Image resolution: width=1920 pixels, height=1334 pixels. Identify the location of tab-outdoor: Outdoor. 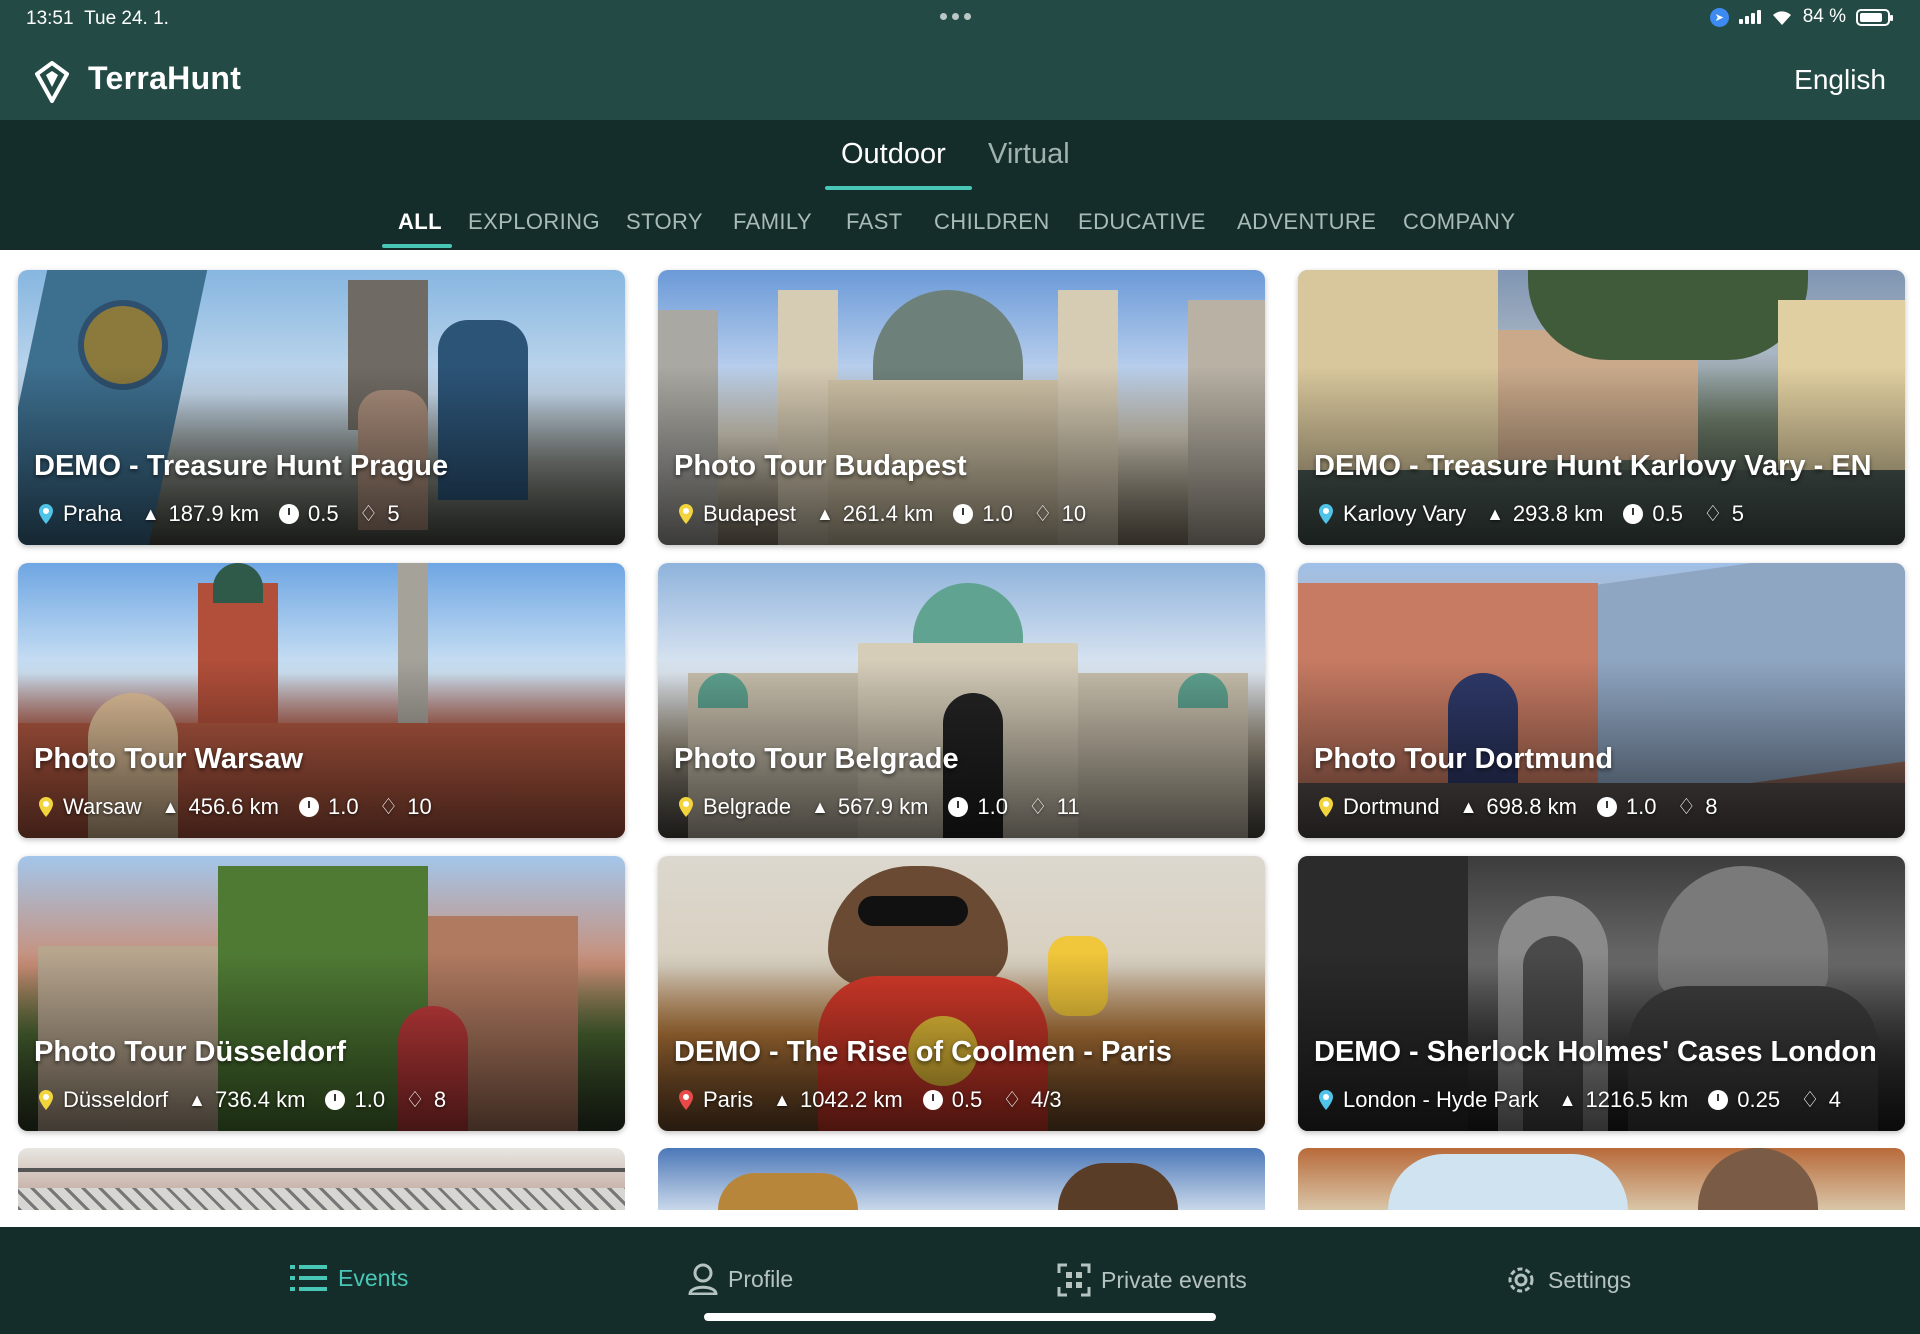
(893, 164).